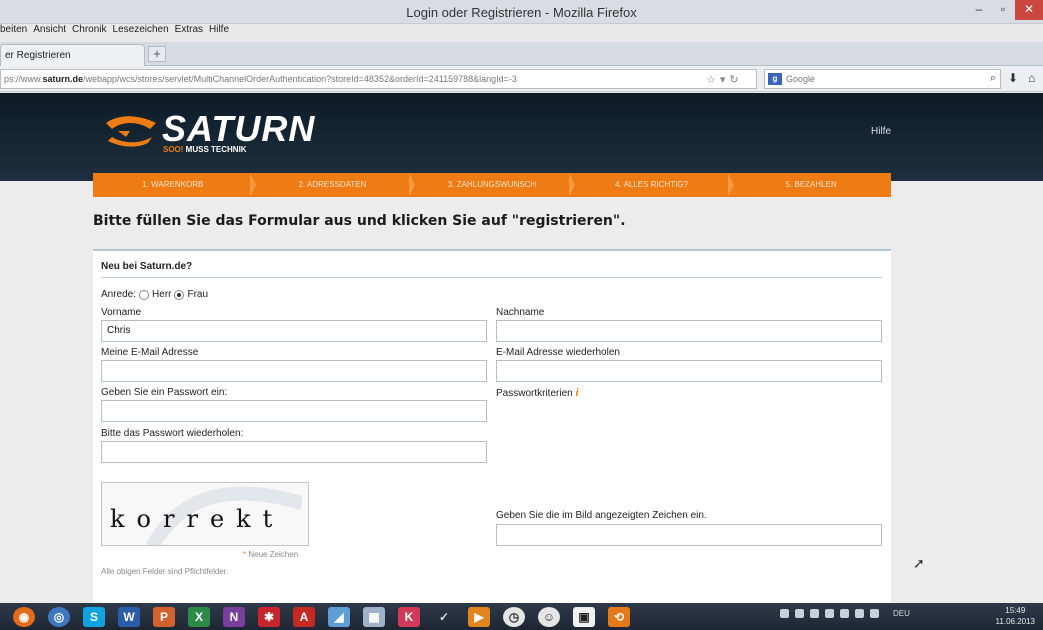  What do you see at coordinates (94, 616) in the screenshot?
I see `skype-icon: S` at bounding box center [94, 616].